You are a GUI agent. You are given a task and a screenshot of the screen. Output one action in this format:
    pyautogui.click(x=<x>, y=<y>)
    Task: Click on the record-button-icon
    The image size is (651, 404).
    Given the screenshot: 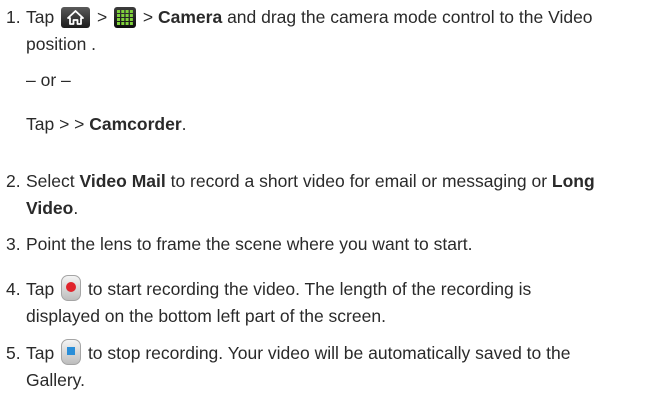 What is the action you would take?
    pyautogui.click(x=71, y=288)
    